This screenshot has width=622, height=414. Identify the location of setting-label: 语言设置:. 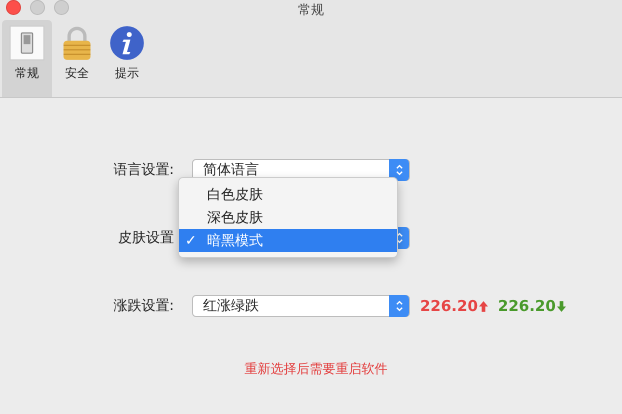
(143, 170).